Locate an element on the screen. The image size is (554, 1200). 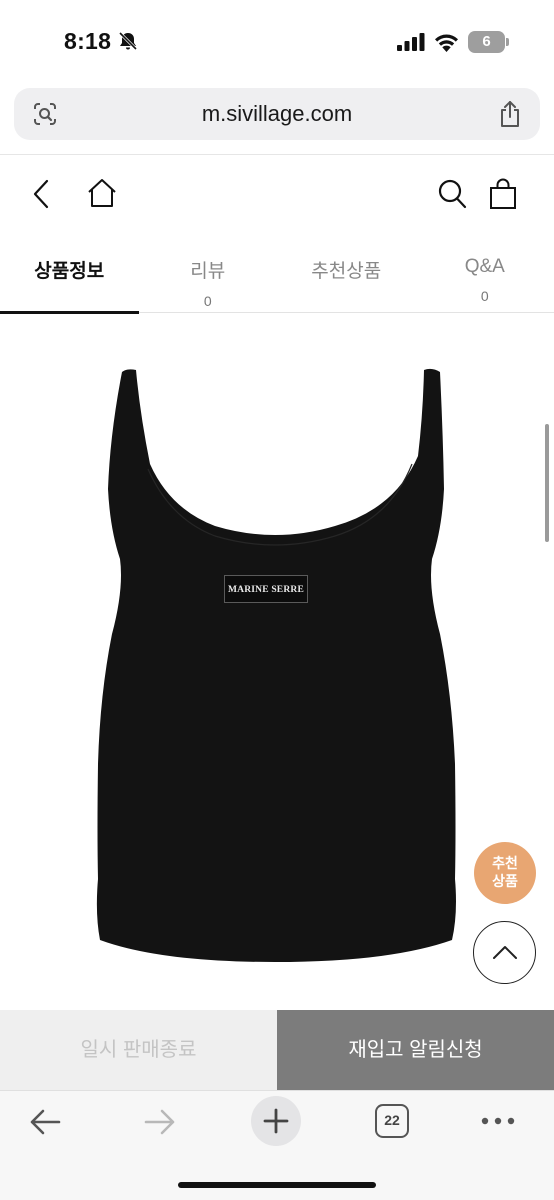
chevron-up-icon is located at coordinates (505, 952).